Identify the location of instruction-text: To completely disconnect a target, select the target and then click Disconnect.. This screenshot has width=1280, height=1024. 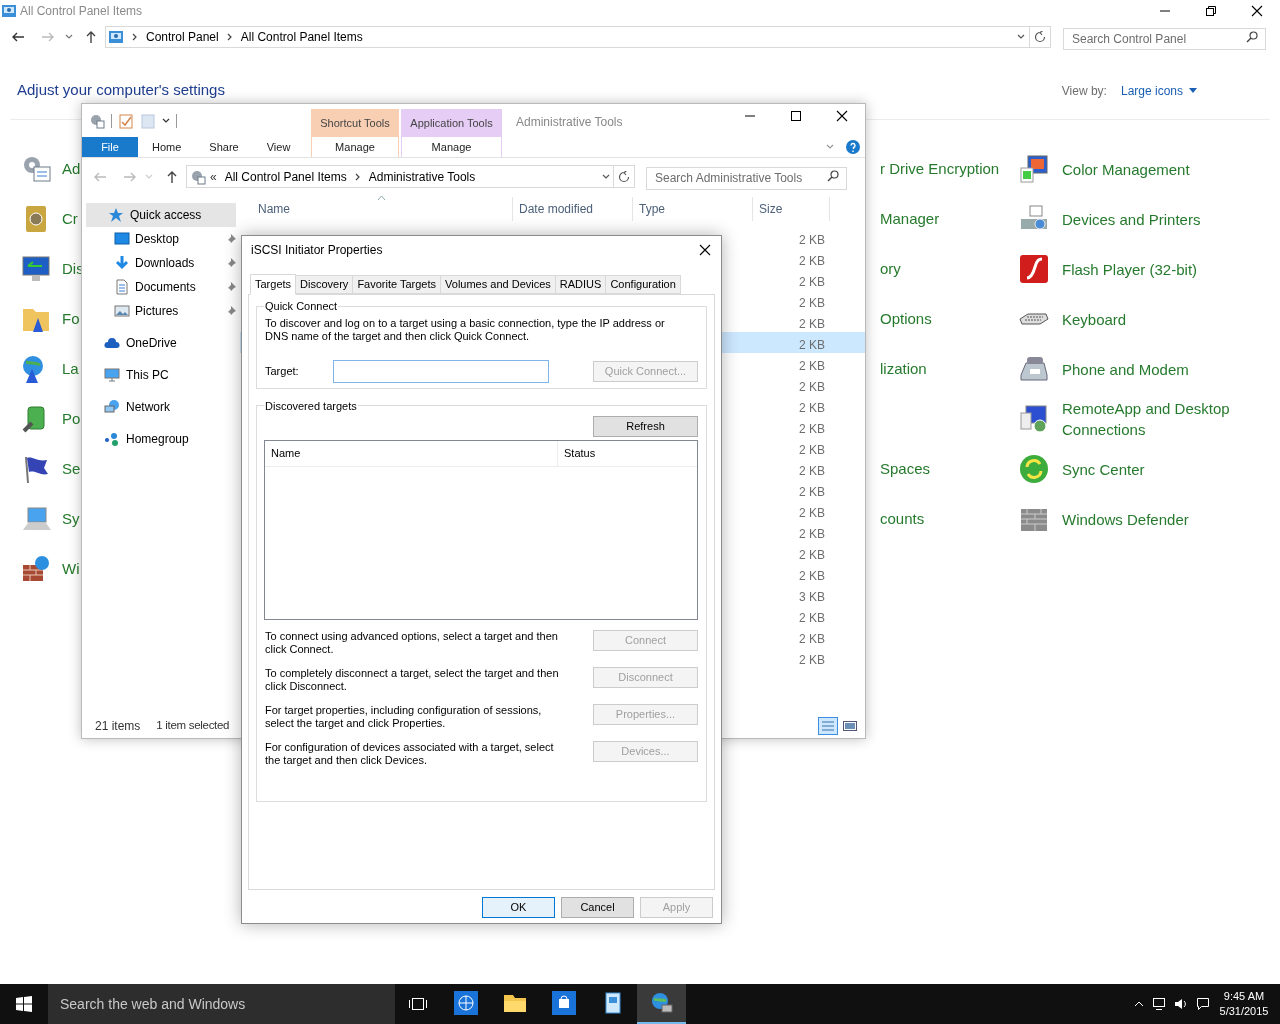
(412, 680).